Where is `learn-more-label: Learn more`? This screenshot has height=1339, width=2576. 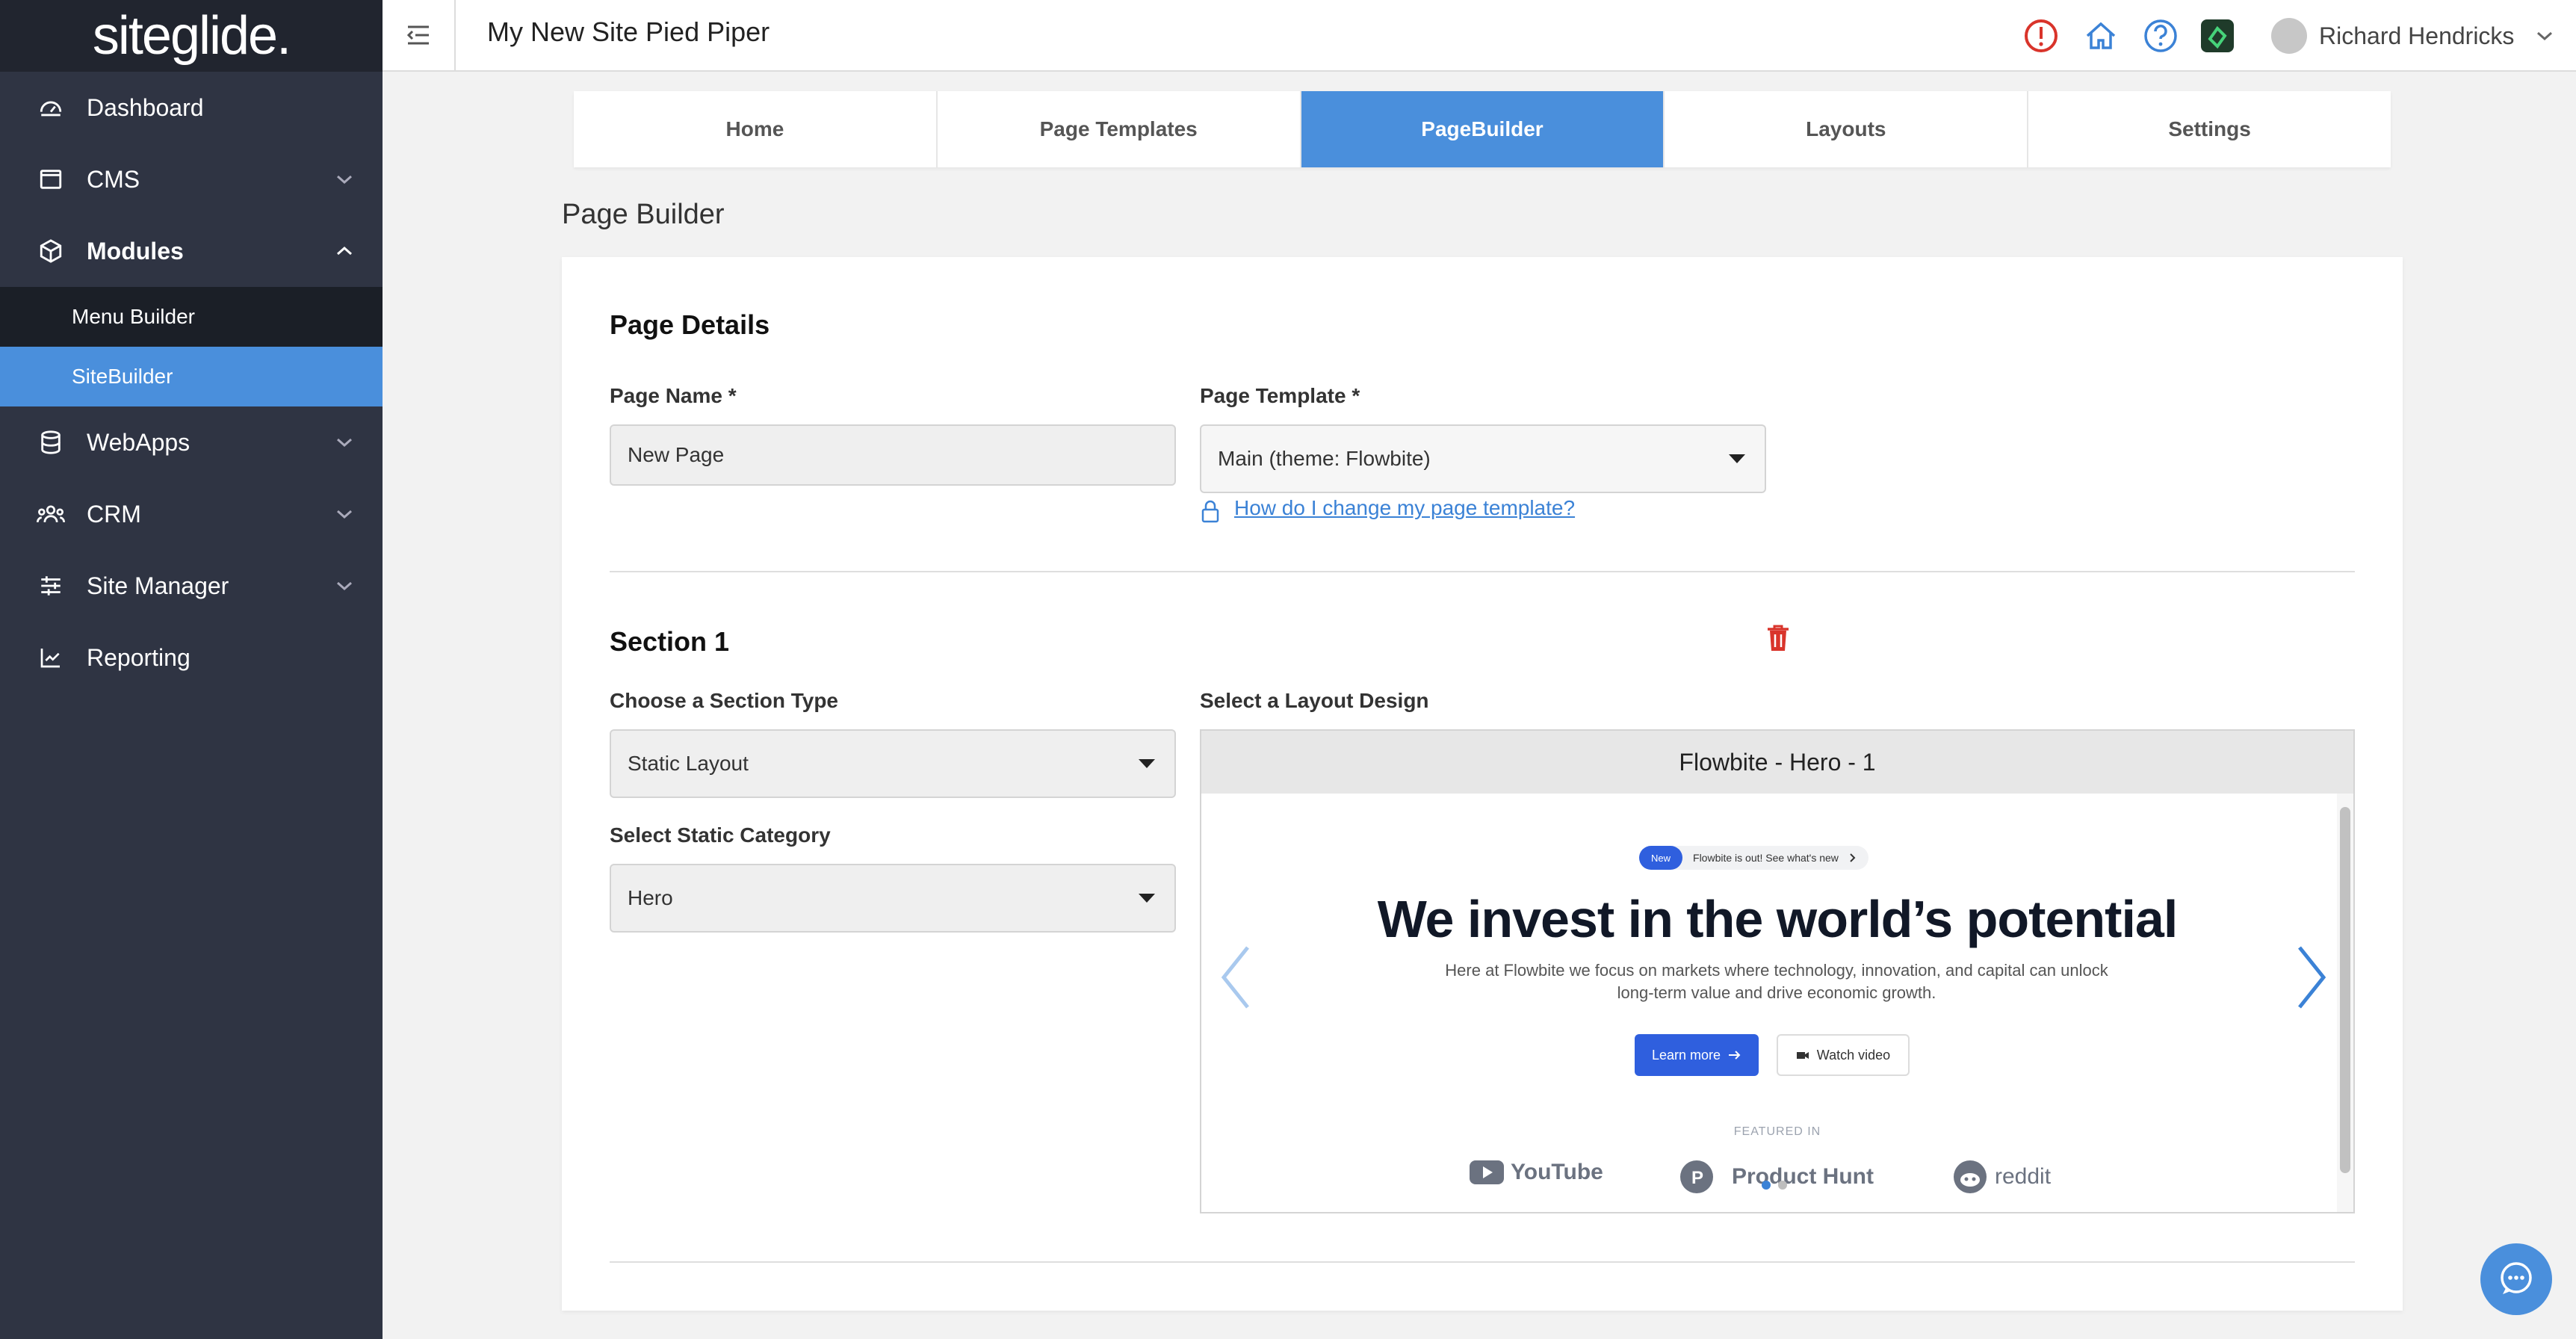 learn-more-label: Learn more is located at coordinates (1686, 1055).